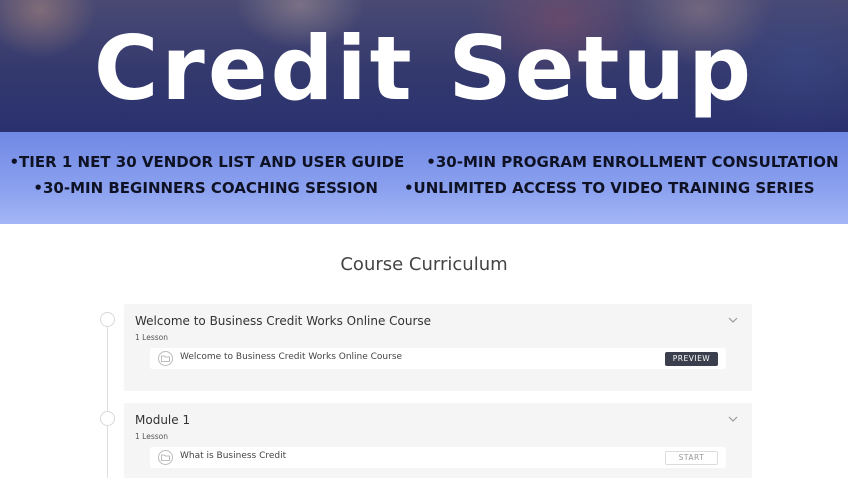 The height and width of the screenshot is (478, 848). I want to click on curriculum-title: Course Curriculum, so click(424, 264).